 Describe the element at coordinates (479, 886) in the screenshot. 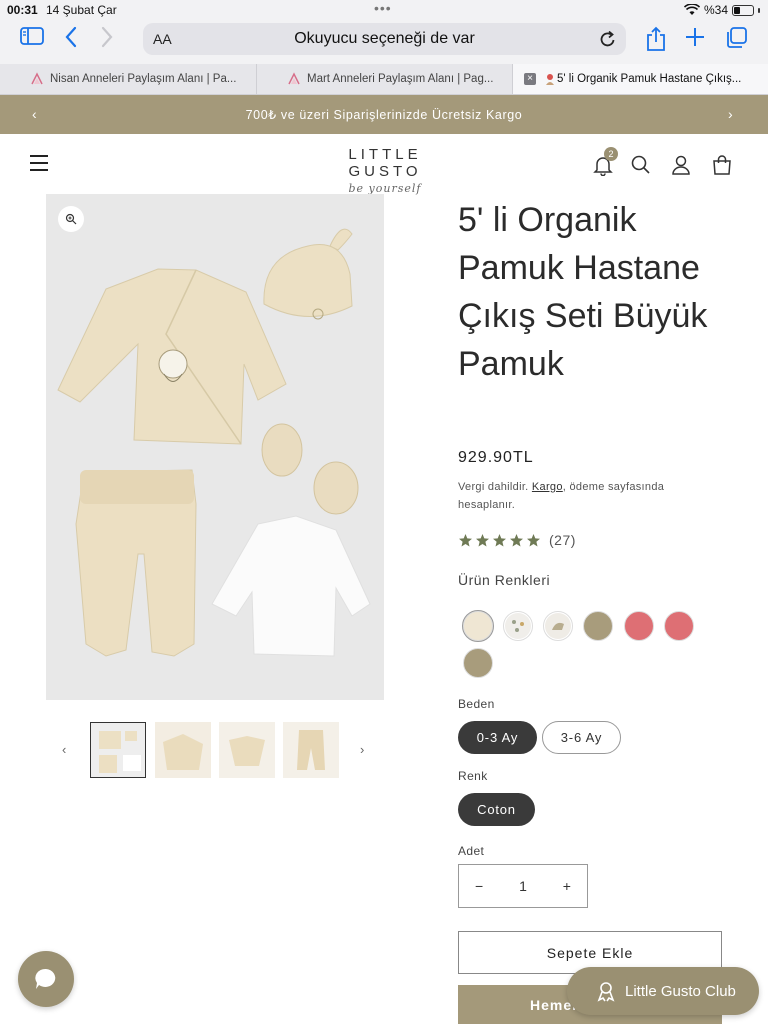

I see `qty-decrease-button: −` at that location.